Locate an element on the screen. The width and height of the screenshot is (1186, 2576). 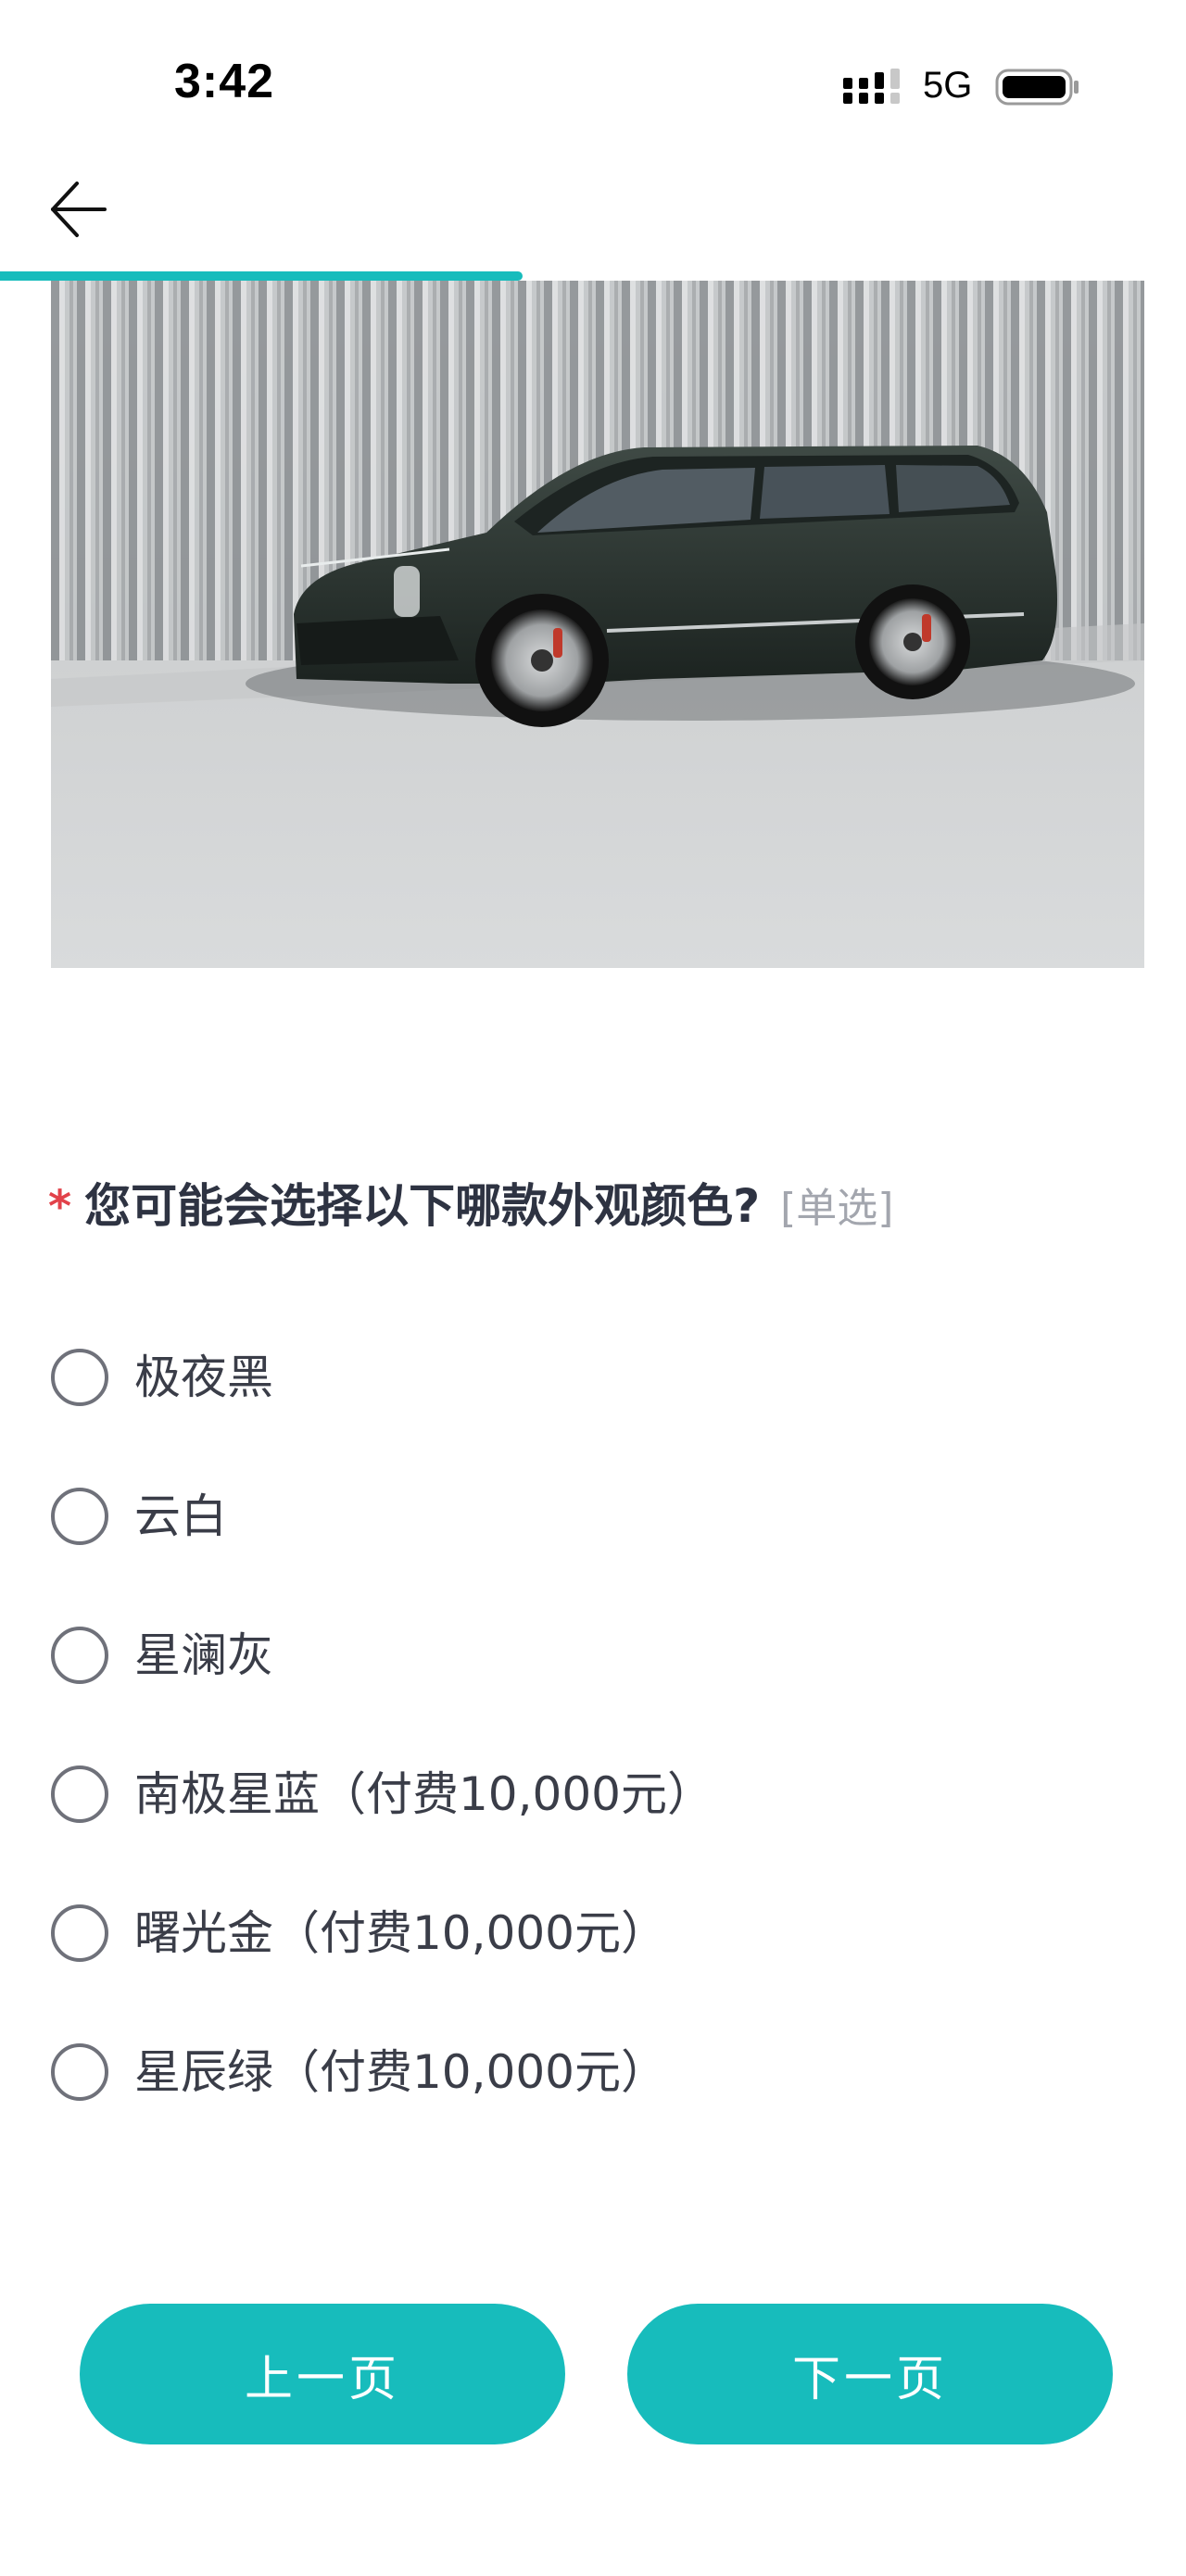
arrow-left-icon is located at coordinates (79, 209).